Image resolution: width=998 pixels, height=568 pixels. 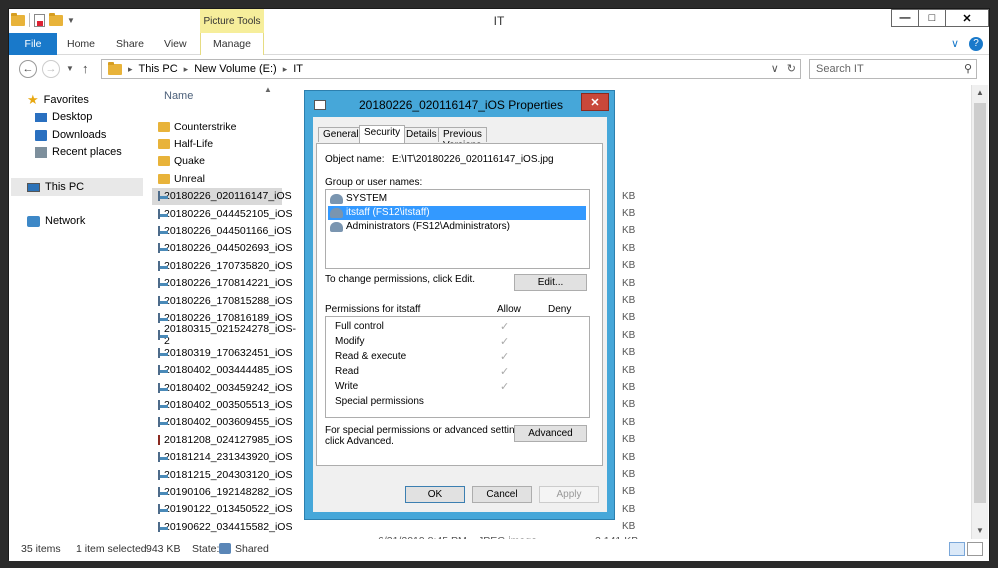 I want to click on address-tools: ∨ ↻, so click(x=783, y=68).